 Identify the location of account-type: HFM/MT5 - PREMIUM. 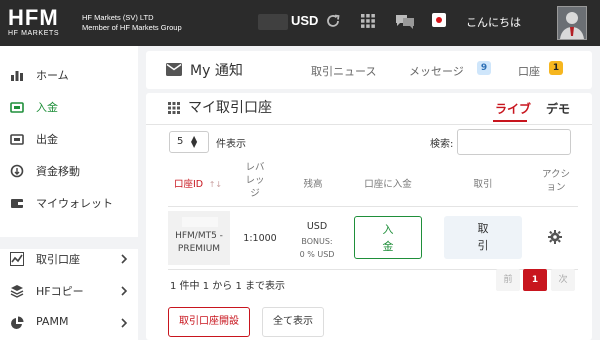
(199, 242).